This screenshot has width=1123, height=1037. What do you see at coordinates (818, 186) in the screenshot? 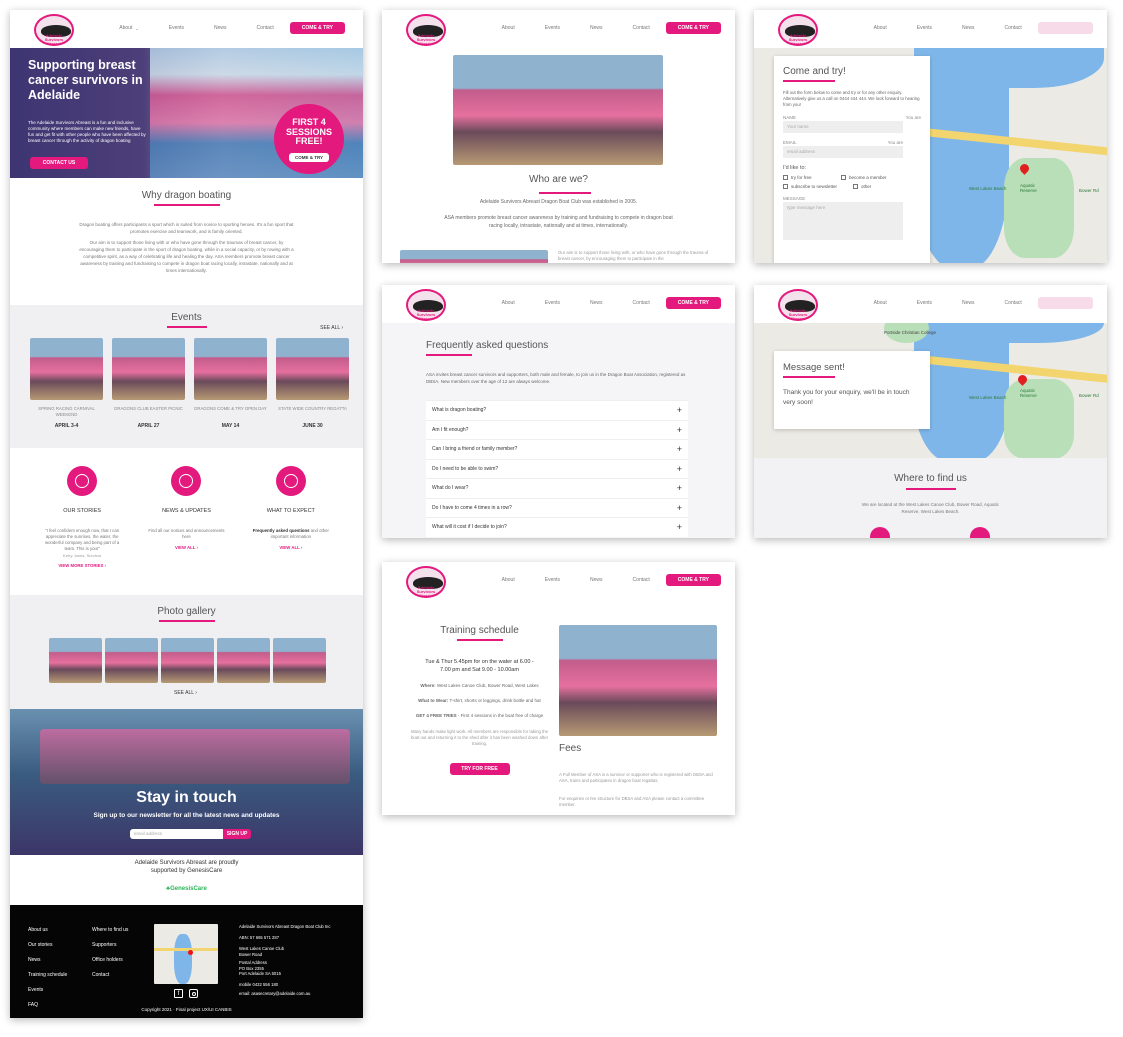
I see `option-newsletter: subscribe to newsletter` at bounding box center [818, 186].